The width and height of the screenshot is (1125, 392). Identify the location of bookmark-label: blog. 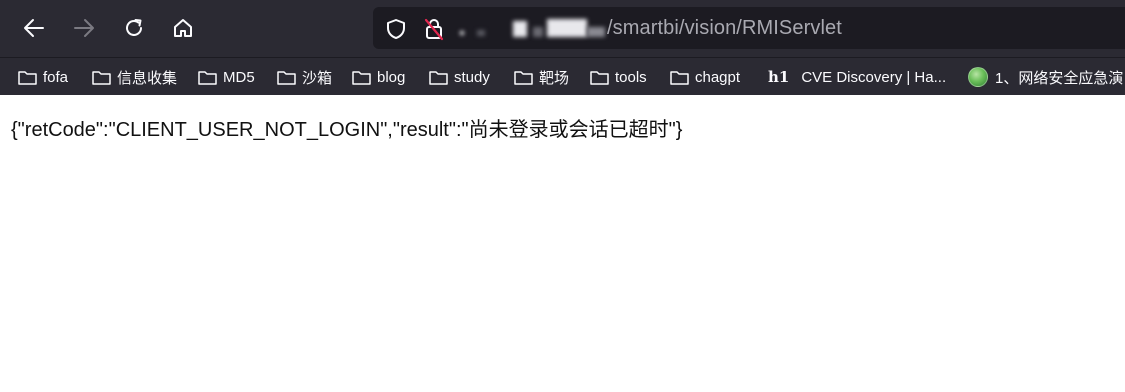
(391, 77).